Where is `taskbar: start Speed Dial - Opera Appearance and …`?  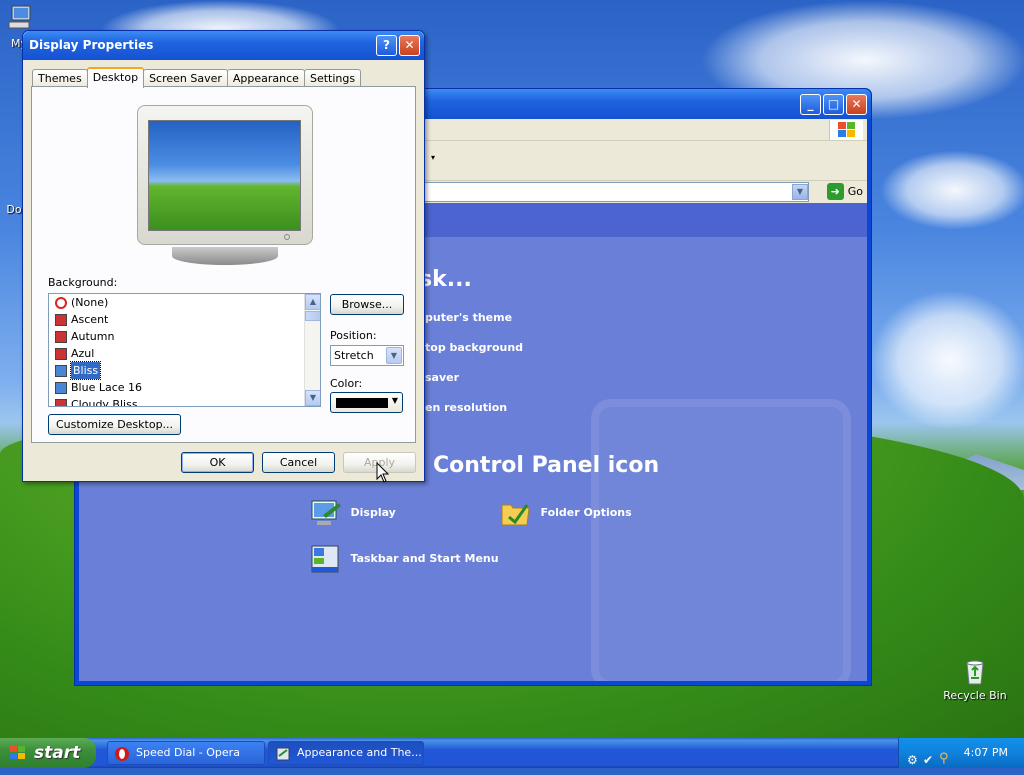 taskbar: start Speed Dial - Opera Appearance and … is located at coordinates (512, 753).